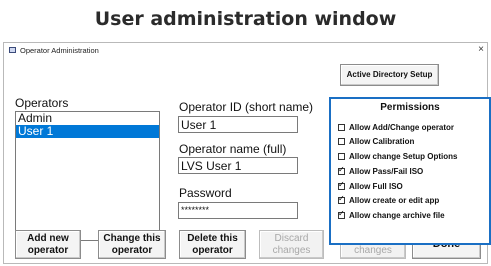 This screenshot has height=266, width=491. Describe the element at coordinates (238, 210) in the screenshot. I see `password-input: ********` at that location.